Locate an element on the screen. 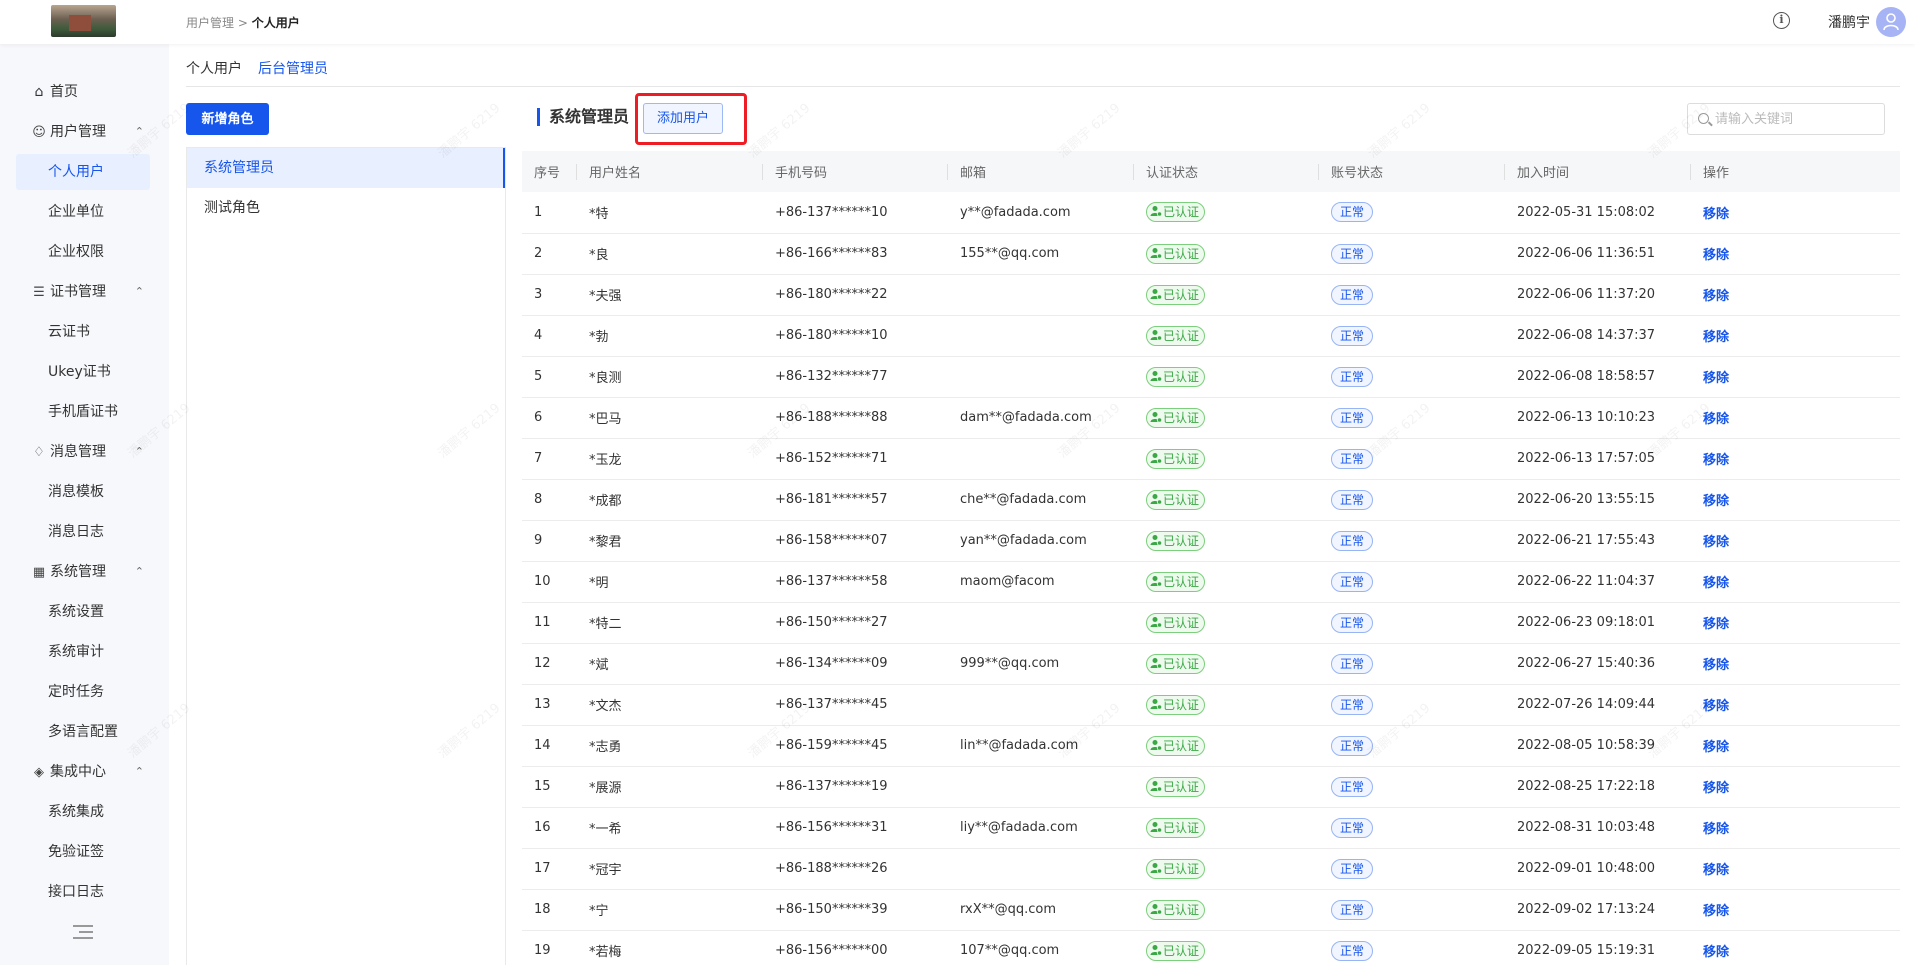 This screenshot has width=1915, height=965. sidebar-group-2: ♢ 消息管理 ⌃ is located at coordinates (88, 452).